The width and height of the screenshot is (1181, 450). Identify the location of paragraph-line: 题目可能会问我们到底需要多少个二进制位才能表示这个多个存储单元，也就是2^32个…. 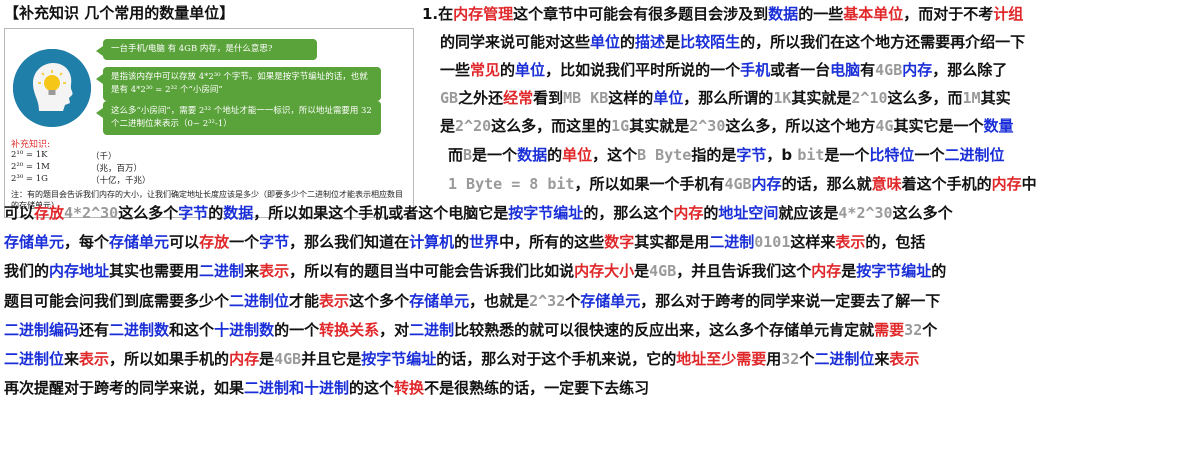
(472, 301).